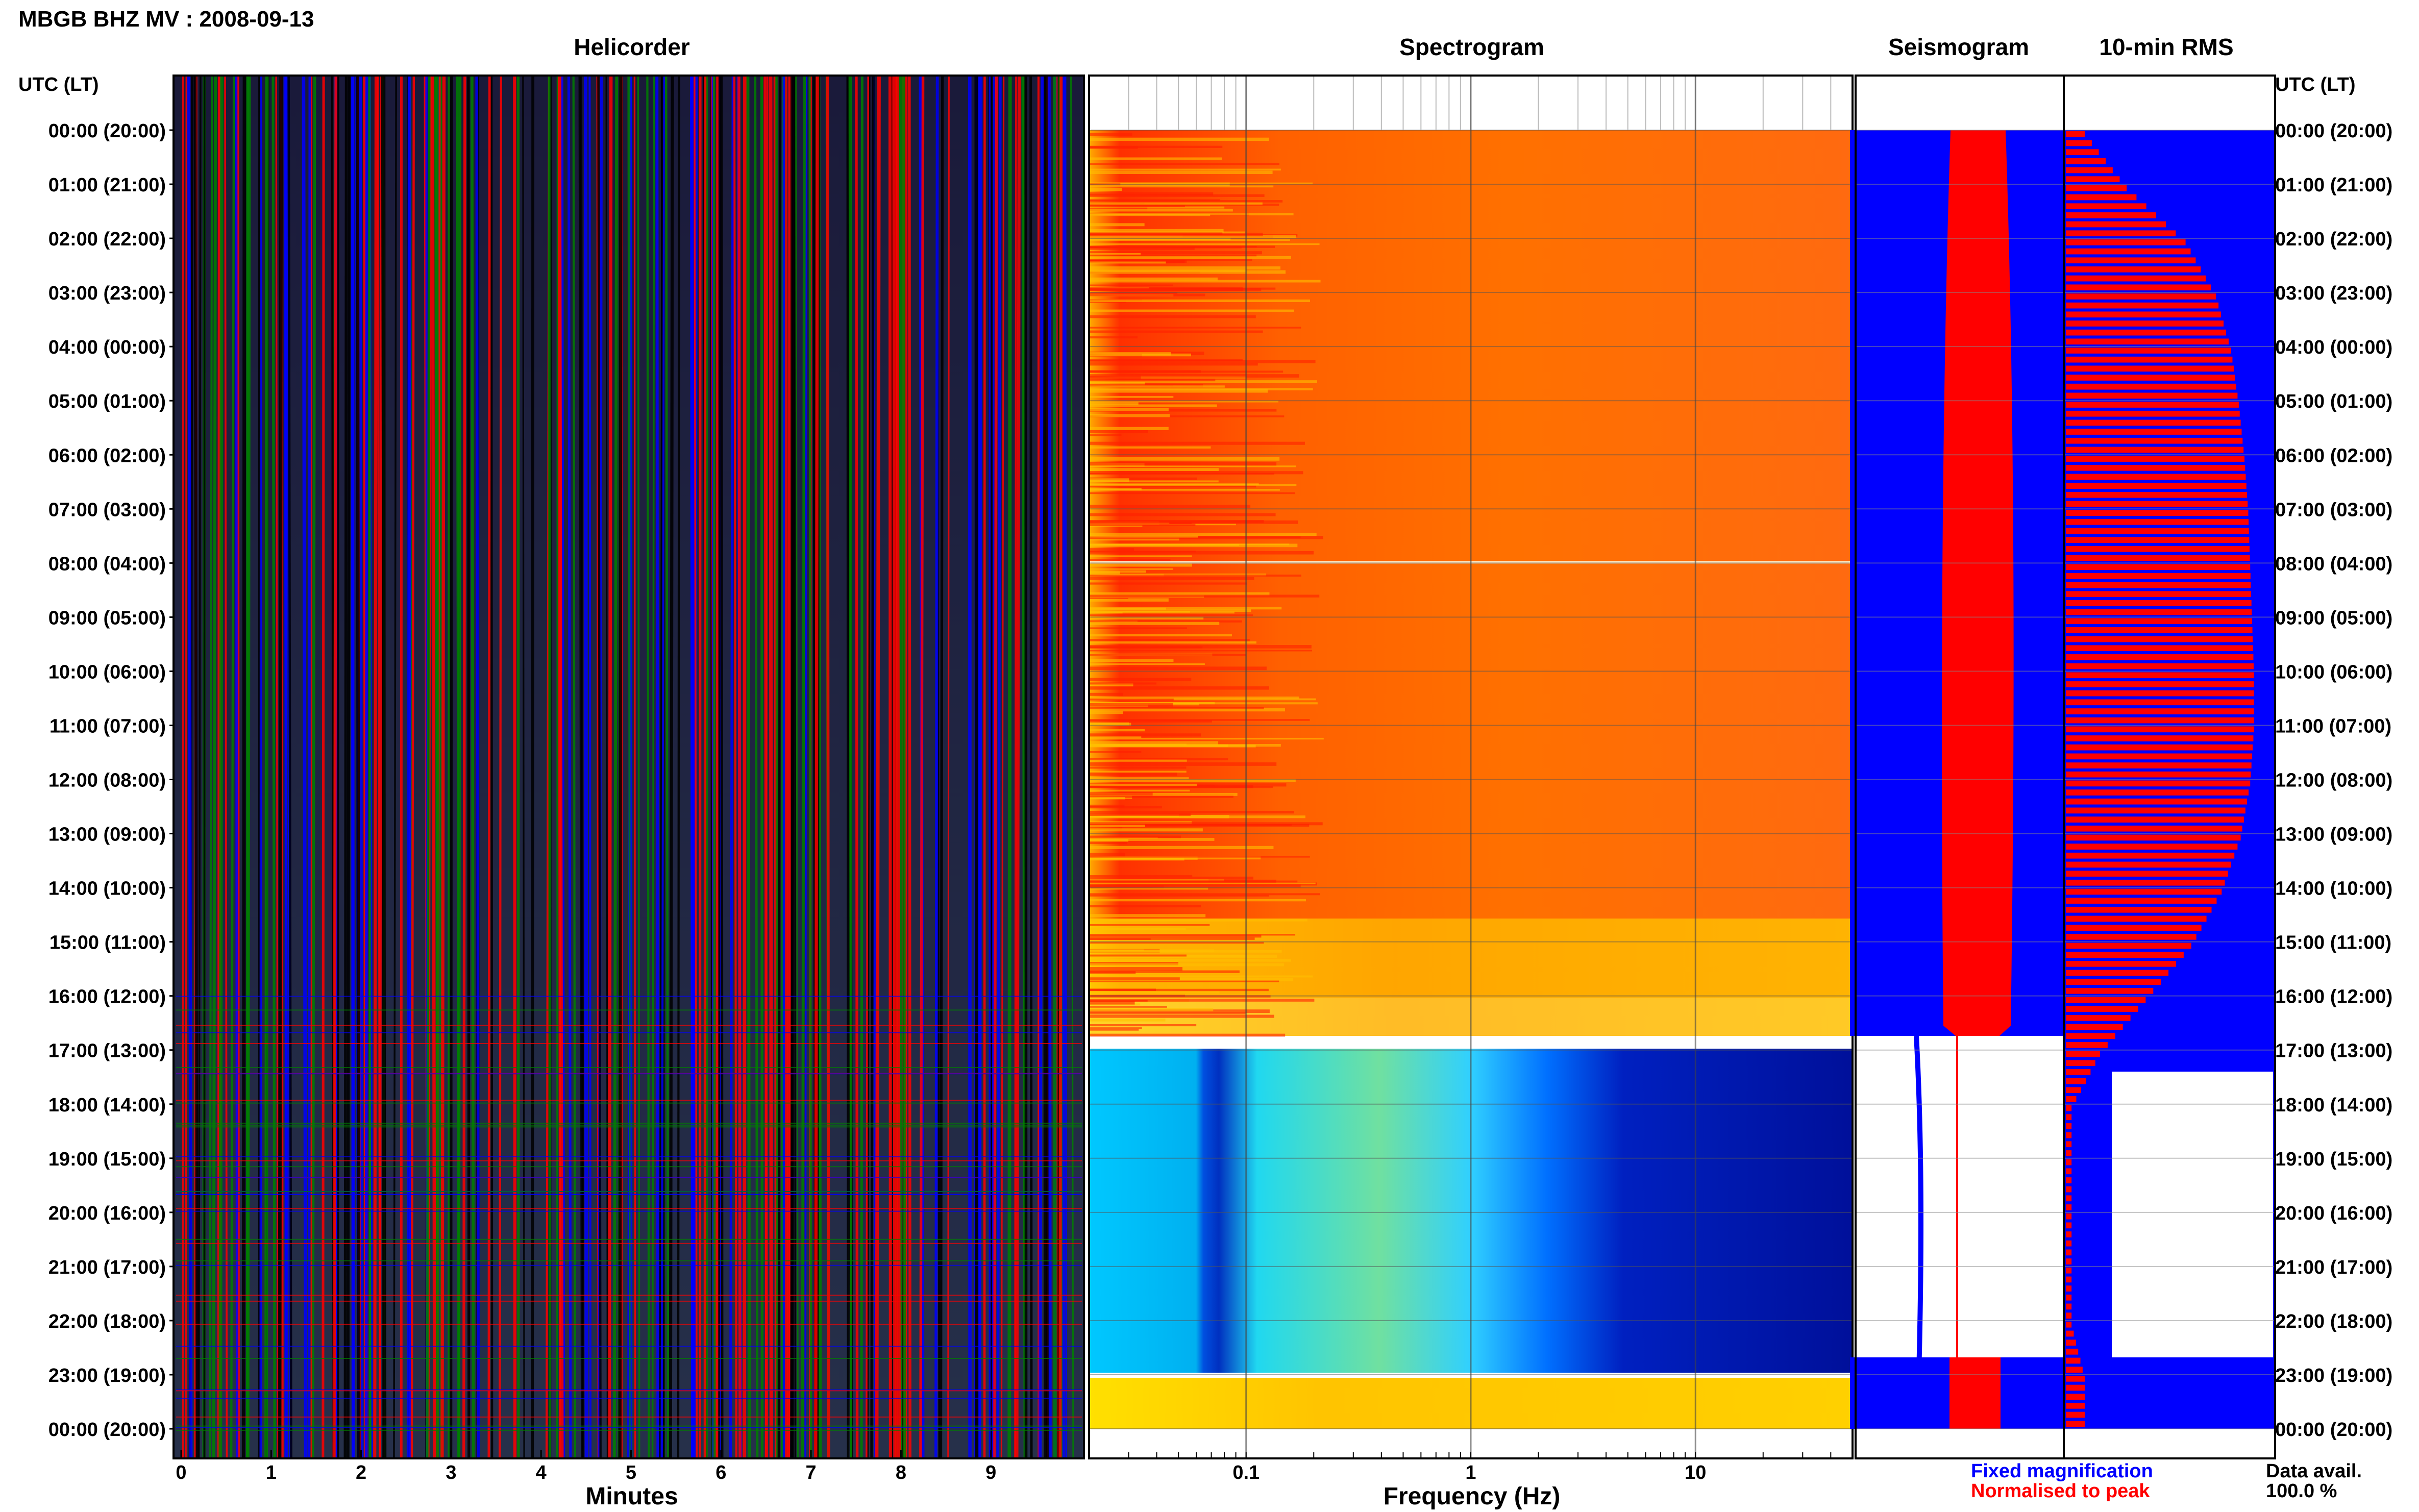  Describe the element at coordinates (108, 726) in the screenshot. I see `time-label-left: 11:00 (07:00)` at that location.